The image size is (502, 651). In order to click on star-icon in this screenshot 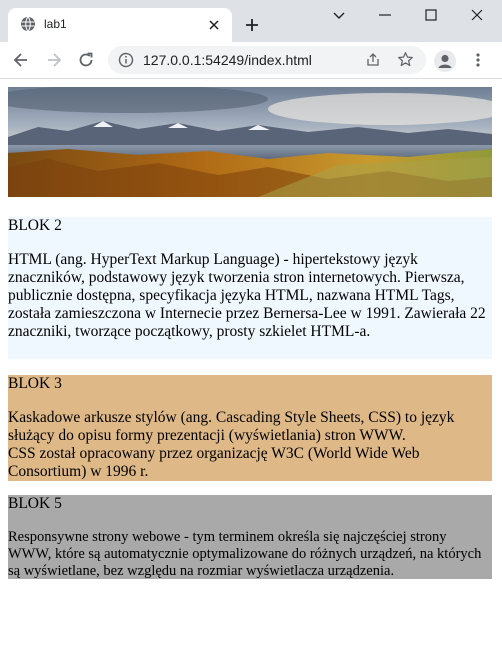, I will do `click(405, 59)`.